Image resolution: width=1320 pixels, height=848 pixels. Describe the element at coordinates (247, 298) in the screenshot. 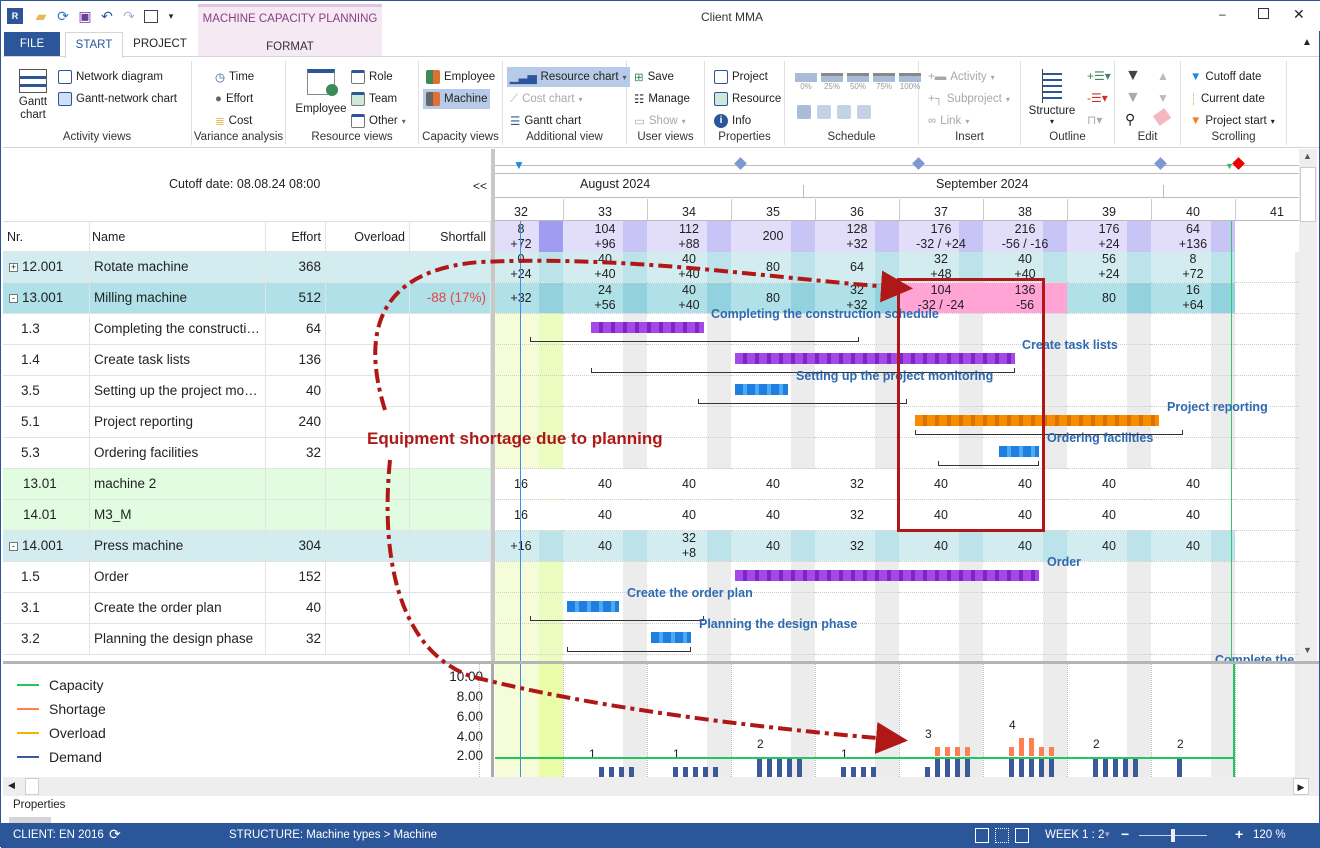

I see `table-row: -13.001 Milling machine 512 -88 (17%)` at that location.